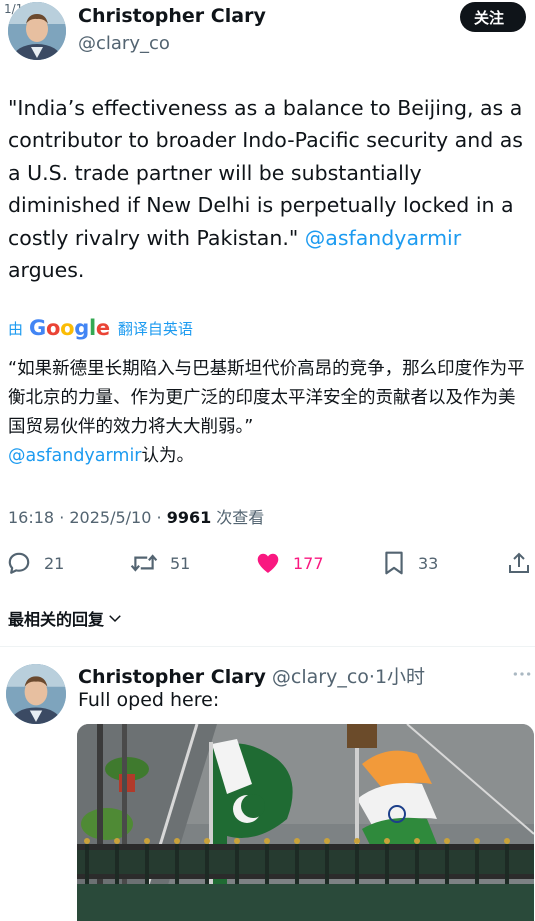  What do you see at coordinates (522, 674) in the screenshot?
I see `more-options-icon` at bounding box center [522, 674].